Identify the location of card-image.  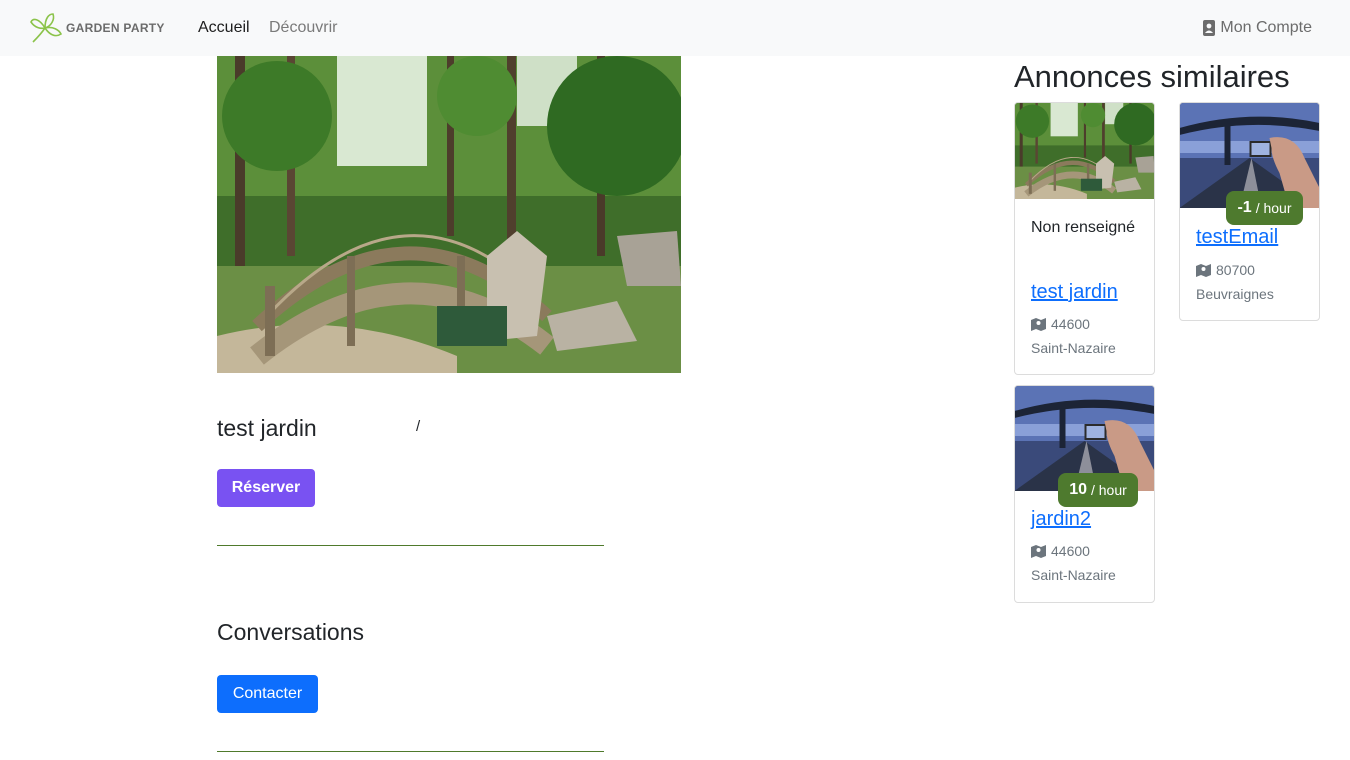
(1084, 151).